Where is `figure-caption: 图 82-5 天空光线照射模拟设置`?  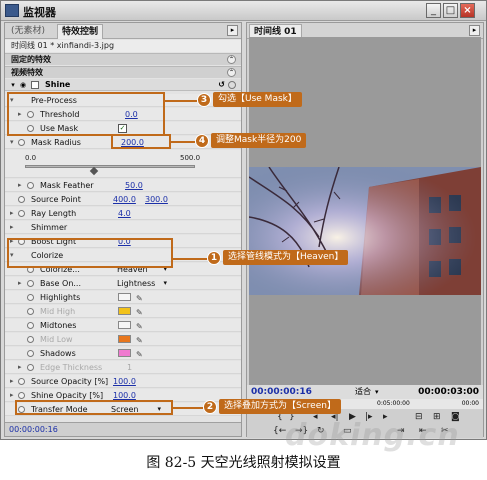
figure-caption: 图 82-5 天空光线照射模拟设置 is located at coordinates (243, 463).